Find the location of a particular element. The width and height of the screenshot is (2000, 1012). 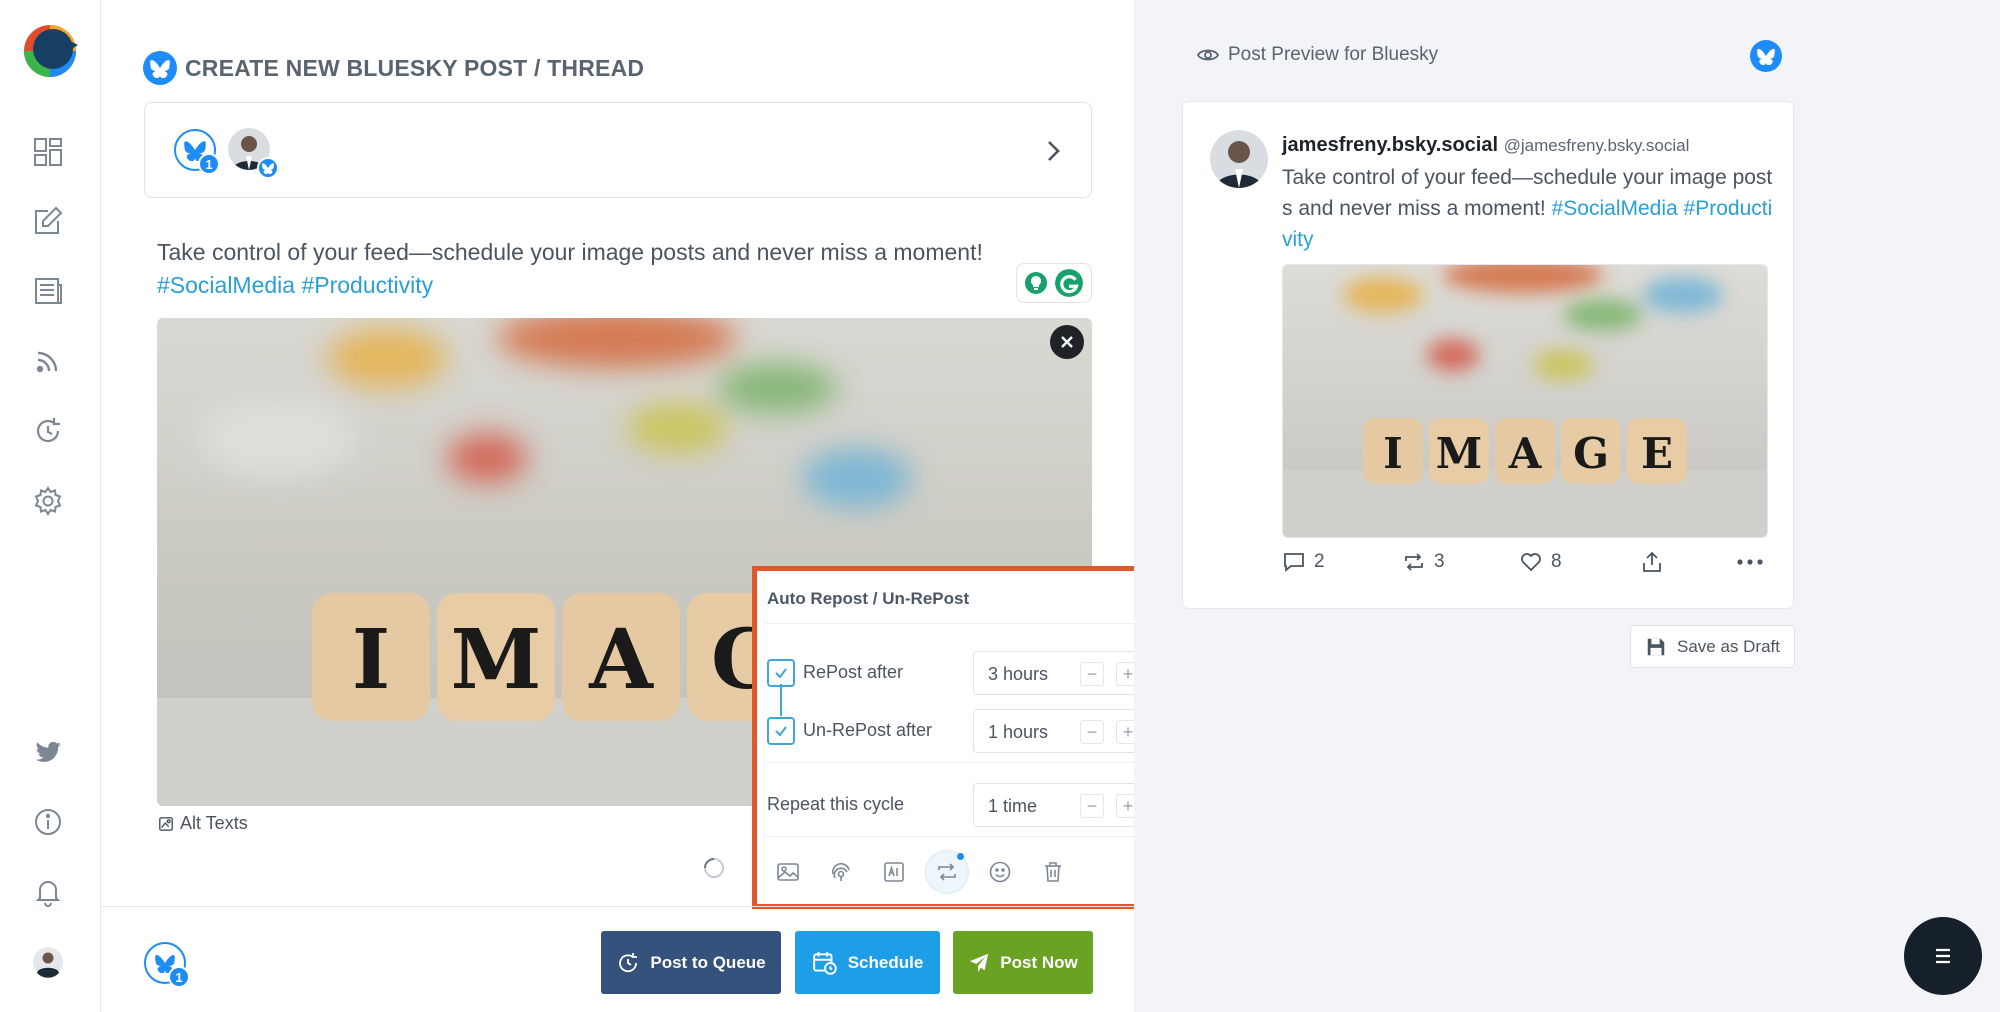

preview-display-name: jamesfreny.bsky.social is located at coordinates (1390, 145).